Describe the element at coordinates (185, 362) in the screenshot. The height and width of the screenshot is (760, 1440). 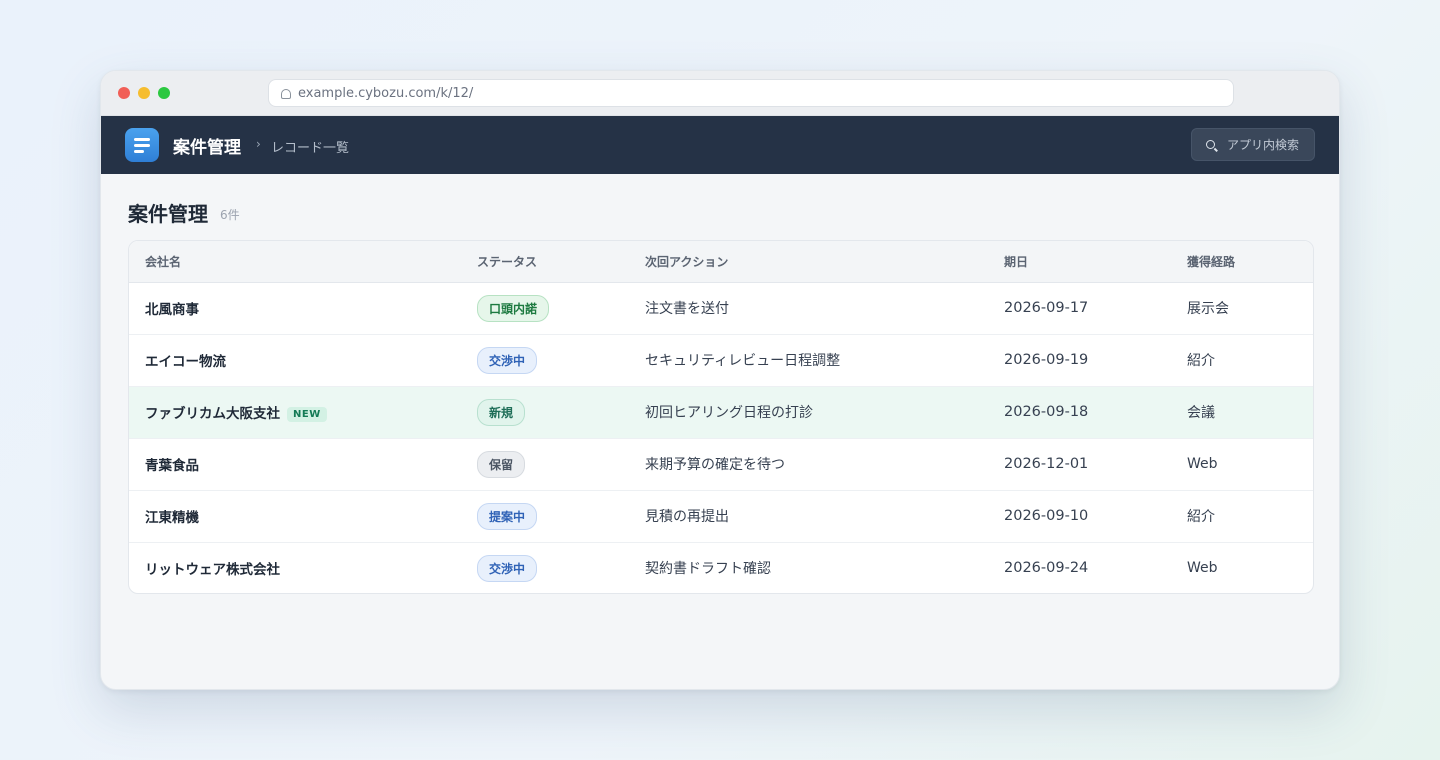
I see `company-name: エイコー物流` at that location.